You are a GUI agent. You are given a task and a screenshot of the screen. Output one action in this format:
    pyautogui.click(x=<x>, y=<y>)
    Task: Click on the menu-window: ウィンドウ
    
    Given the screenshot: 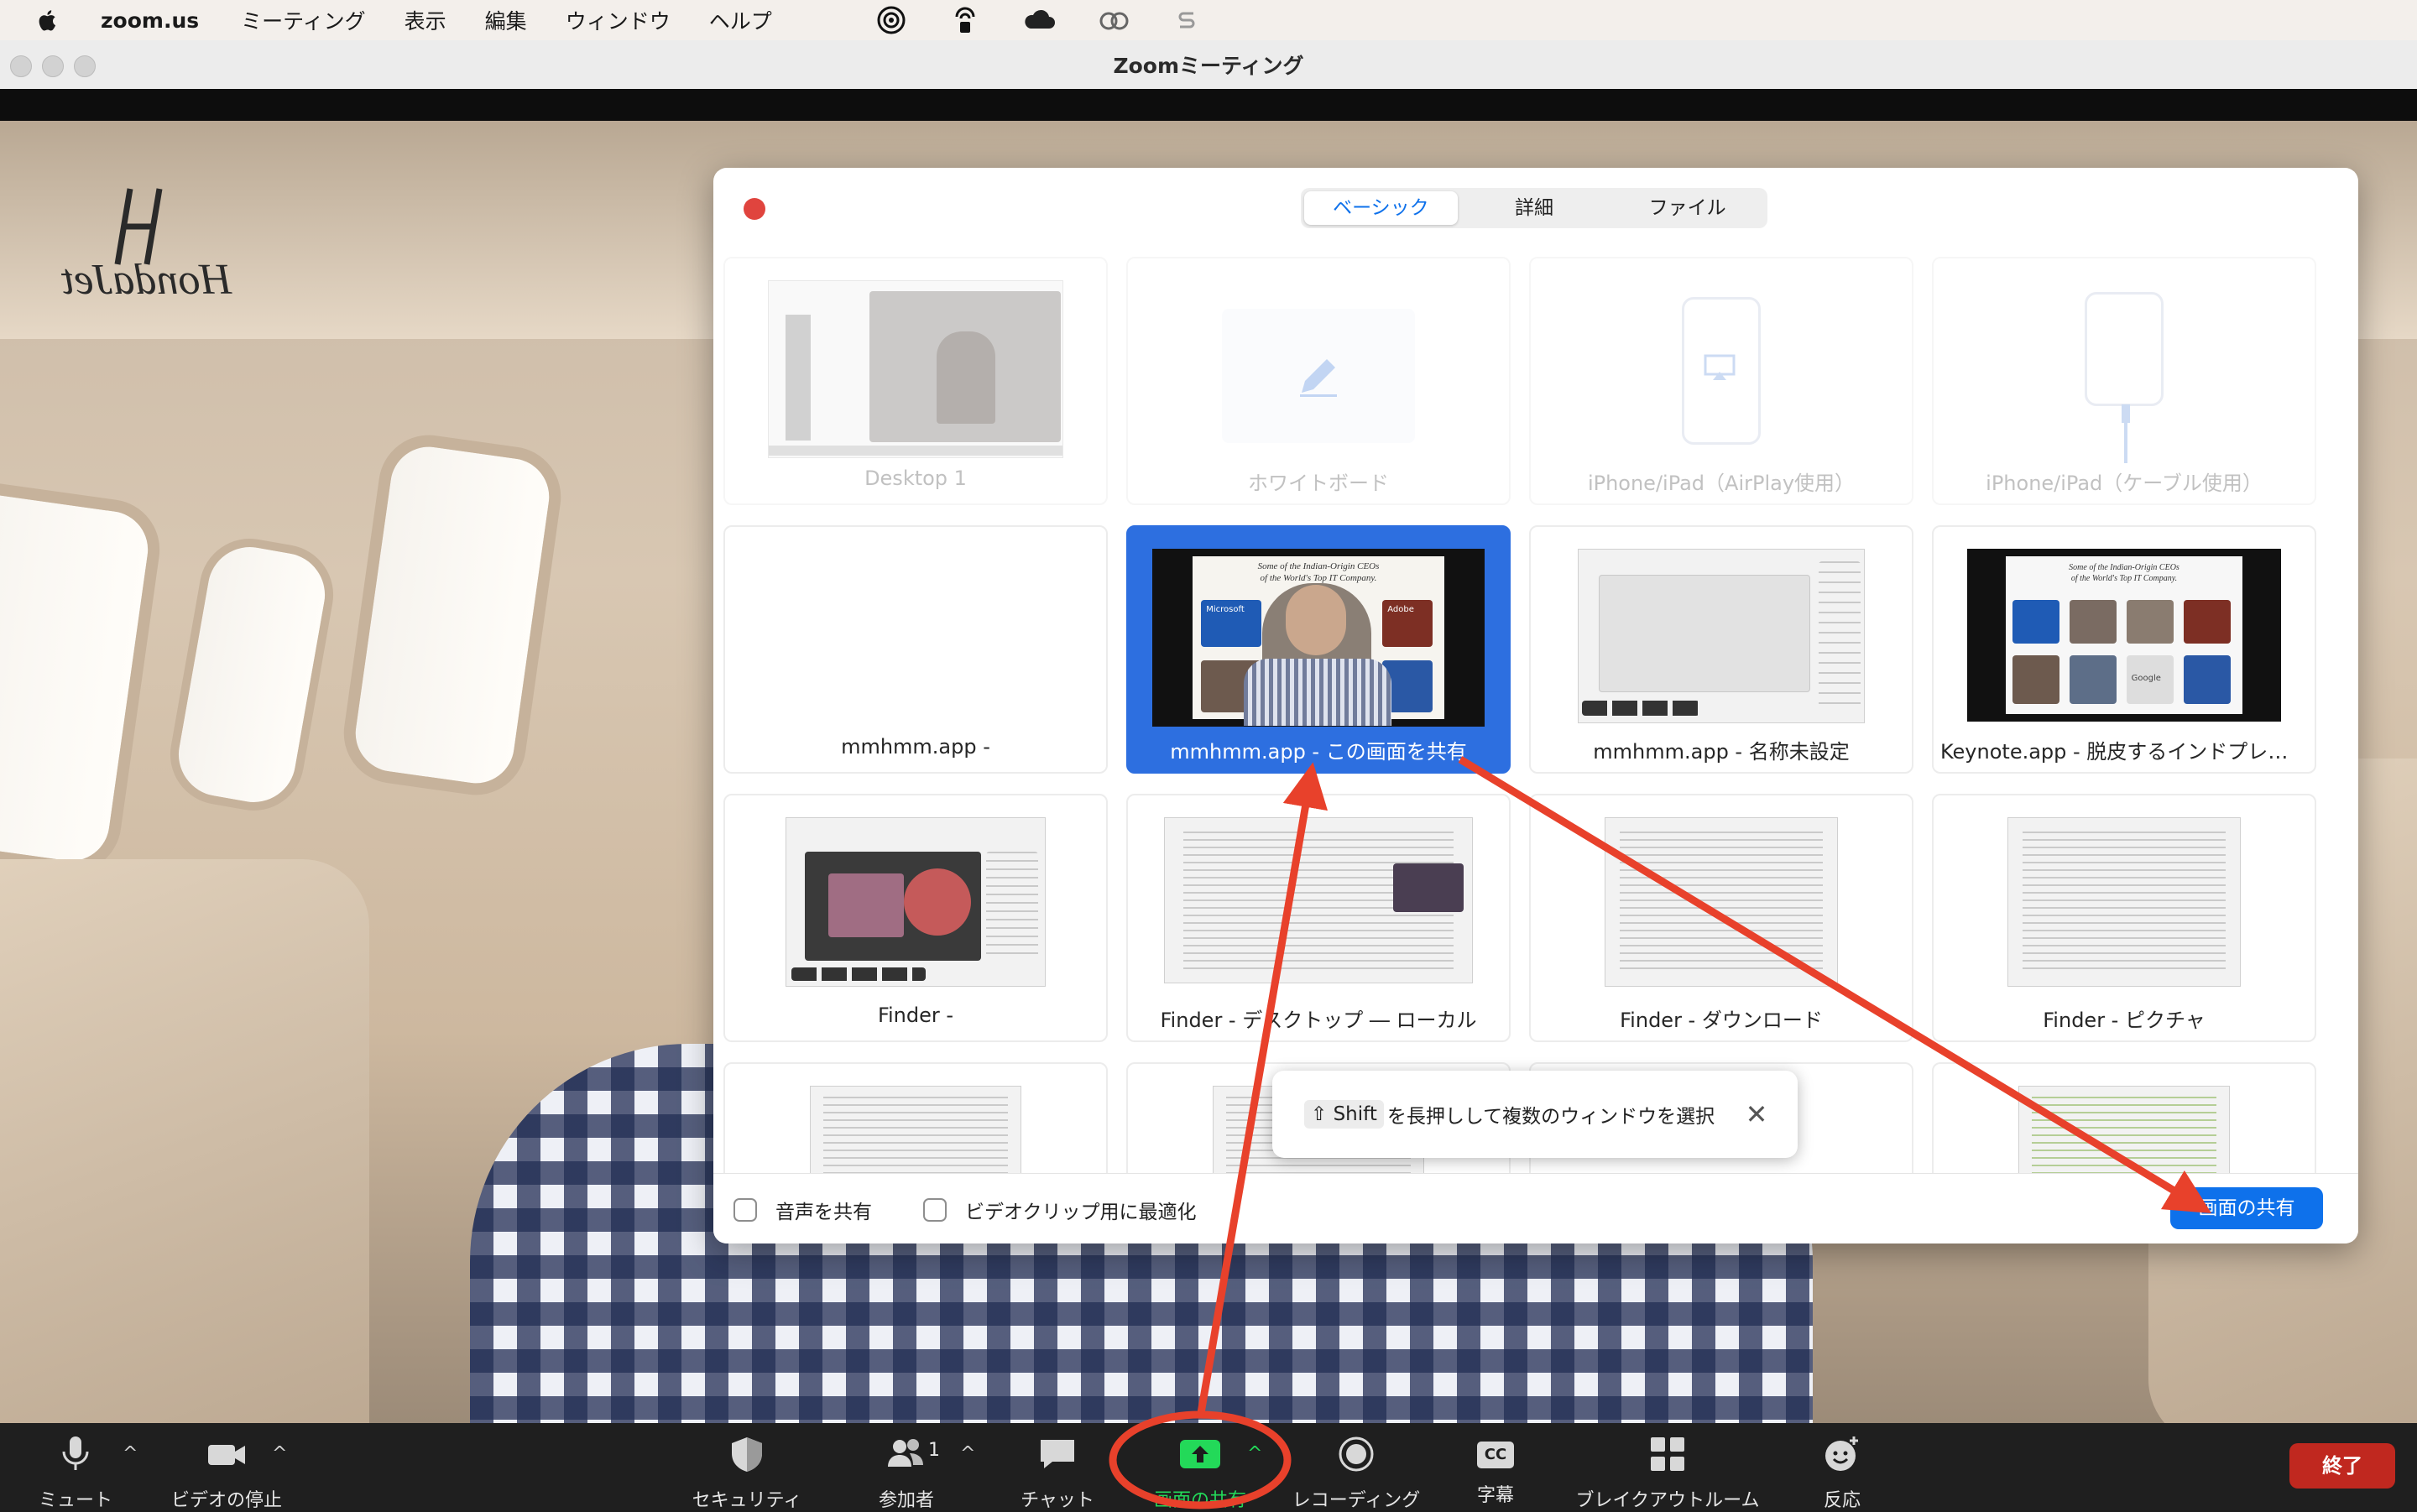 What is the action you would take?
    pyautogui.click(x=618, y=20)
    